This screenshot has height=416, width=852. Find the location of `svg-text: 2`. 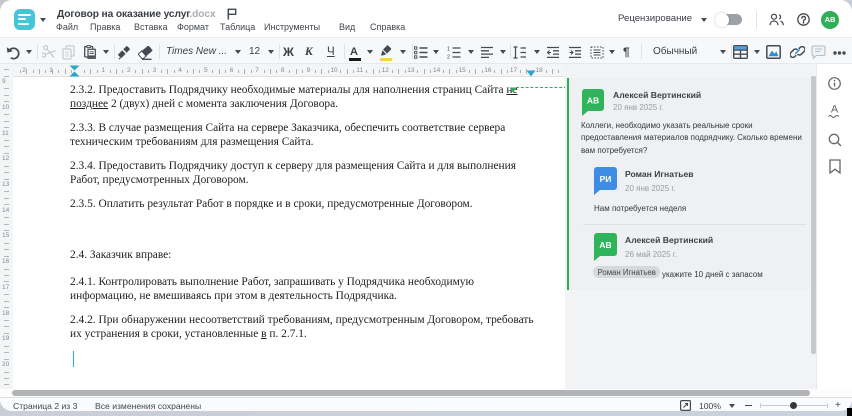

svg-text: 2 is located at coordinates (448, 57).